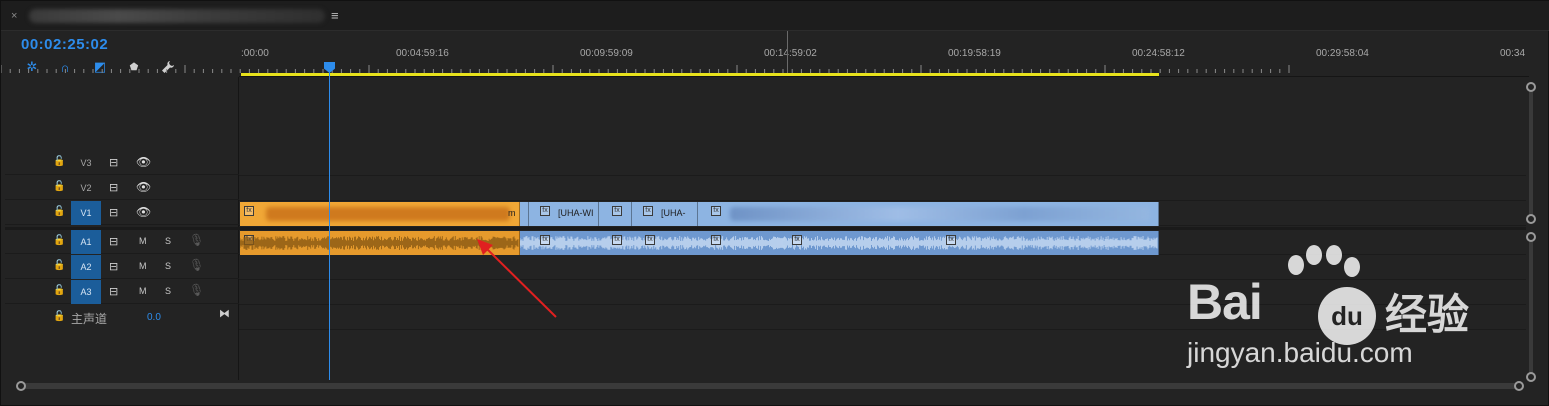  Describe the element at coordinates (329, 225) in the screenshot. I see `playhead-line` at that location.